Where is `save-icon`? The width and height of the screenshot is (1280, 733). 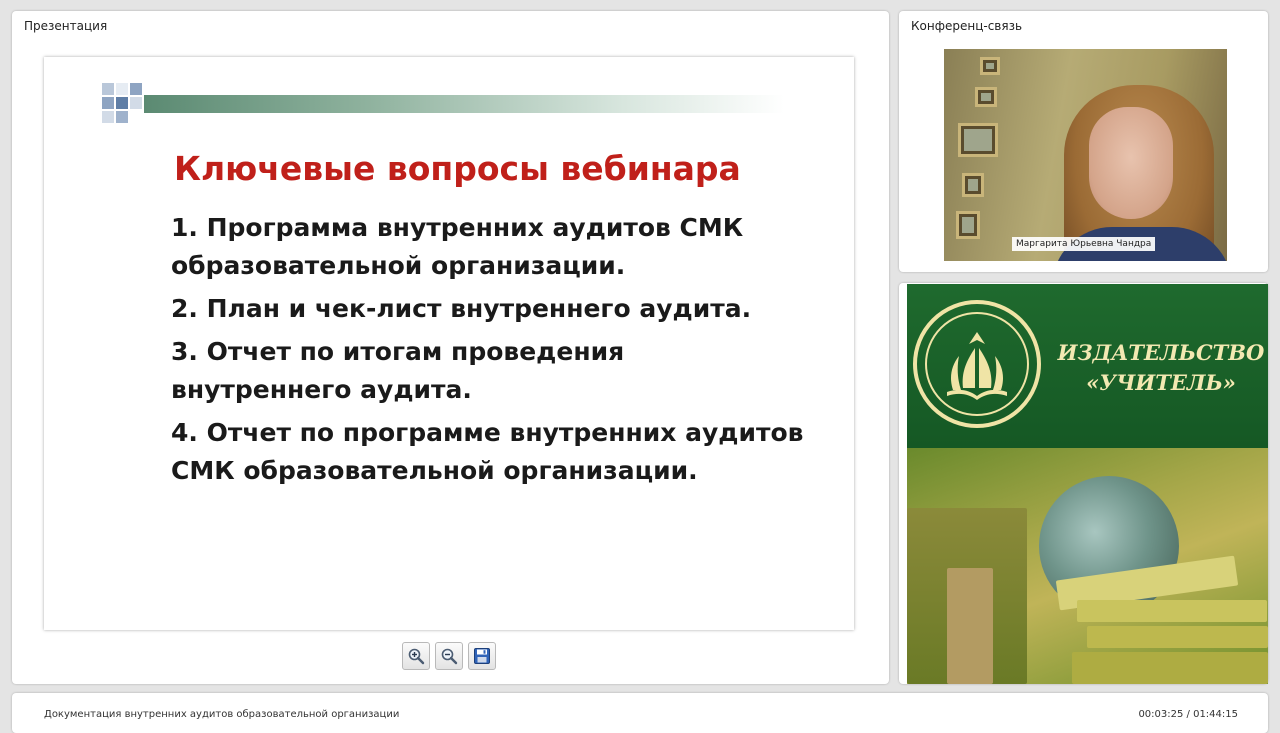
save-icon is located at coordinates (482, 656).